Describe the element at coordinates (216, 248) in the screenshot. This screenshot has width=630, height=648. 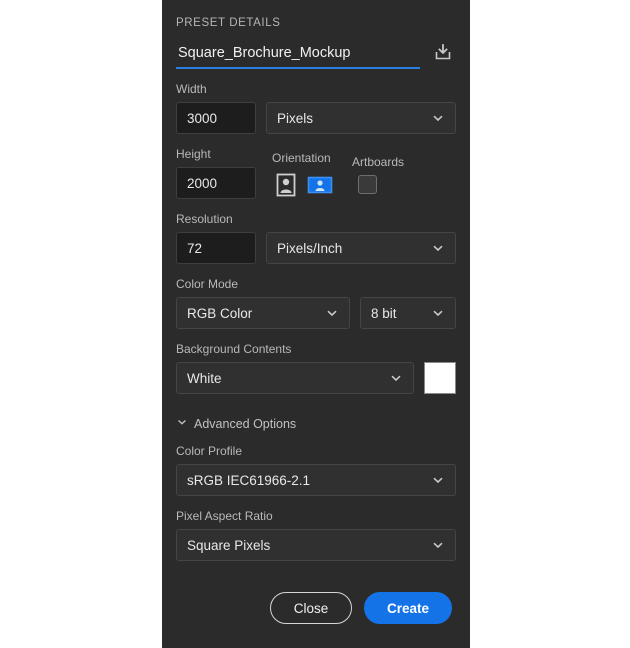
I see `resolution-input` at that location.